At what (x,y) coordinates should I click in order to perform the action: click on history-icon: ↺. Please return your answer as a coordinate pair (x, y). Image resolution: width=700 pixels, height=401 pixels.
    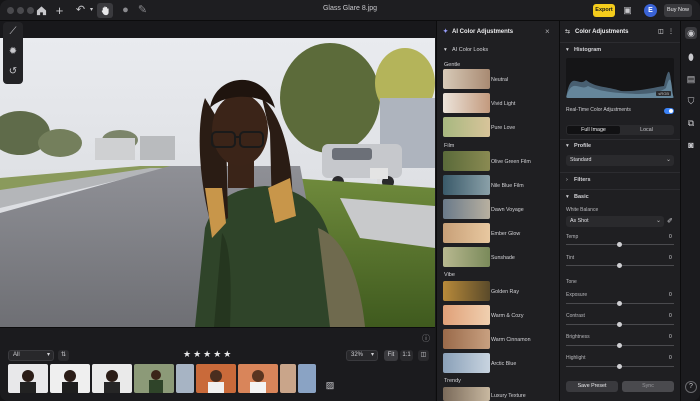
    Looking at the image, I should click on (13, 72).